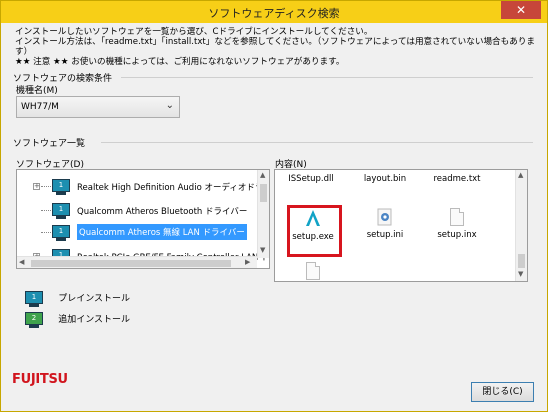  I want to click on tree-item: 1 Qualcomm Atheros Bluetooth ドライバー, so click(137, 210).